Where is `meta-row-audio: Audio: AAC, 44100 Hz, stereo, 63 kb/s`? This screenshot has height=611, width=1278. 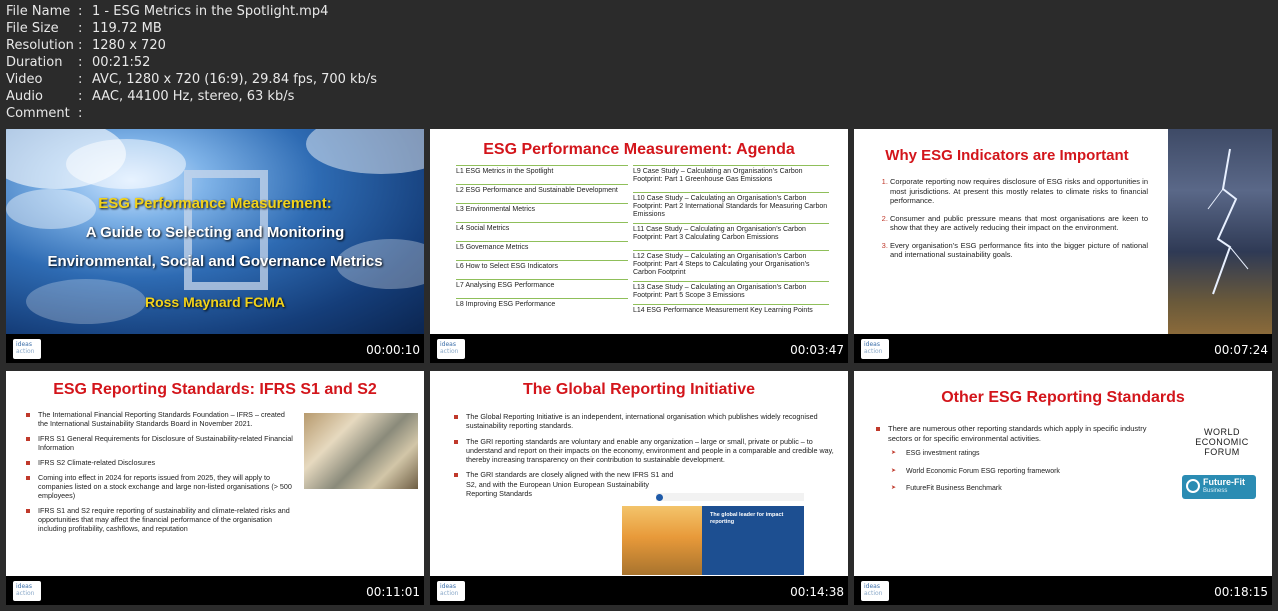 meta-row-audio: Audio: AAC, 44100 Hz, stereo, 63 kb/s is located at coordinates (191, 96).